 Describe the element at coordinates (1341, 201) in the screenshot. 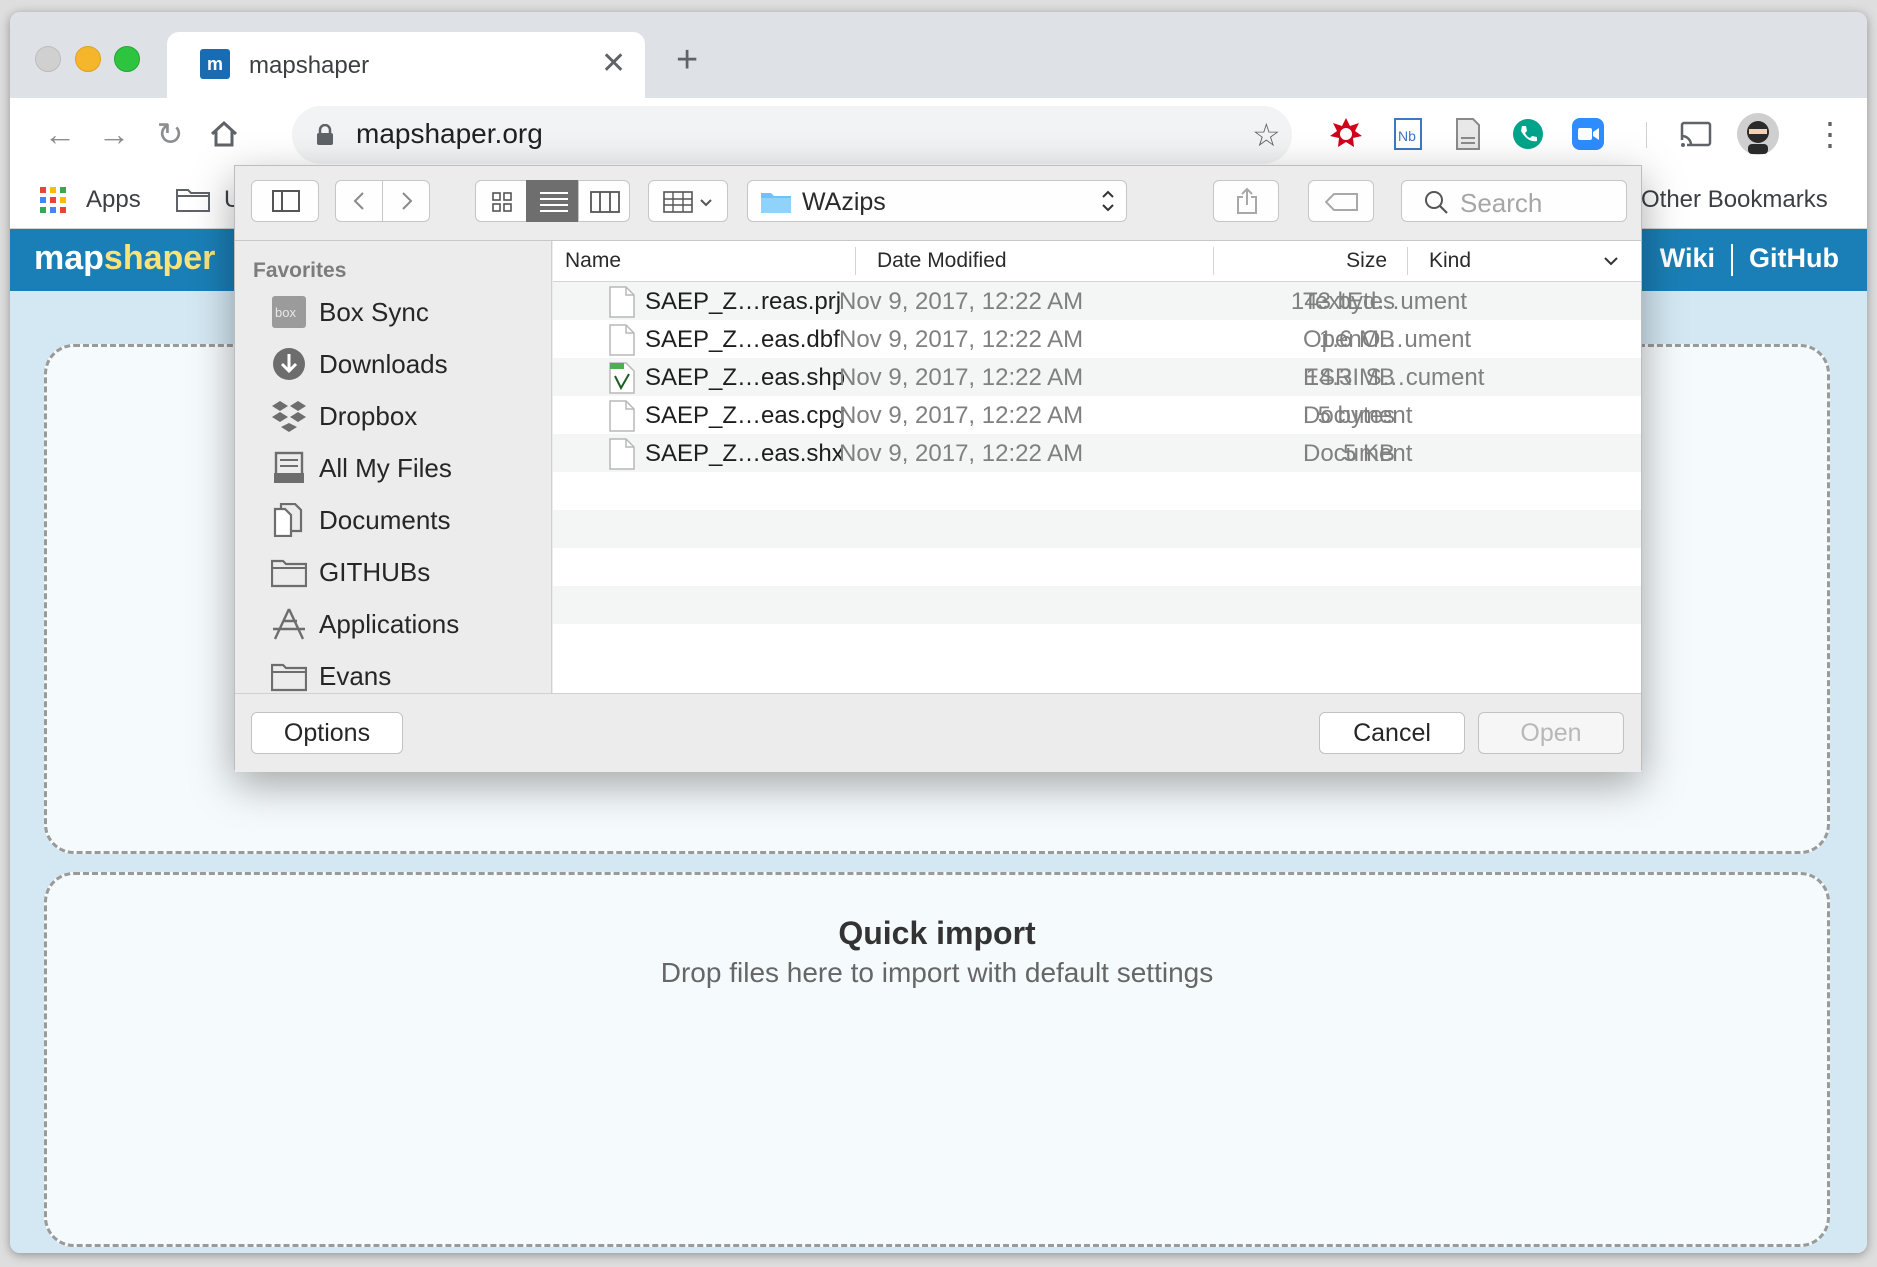

I see `tag-button` at that location.